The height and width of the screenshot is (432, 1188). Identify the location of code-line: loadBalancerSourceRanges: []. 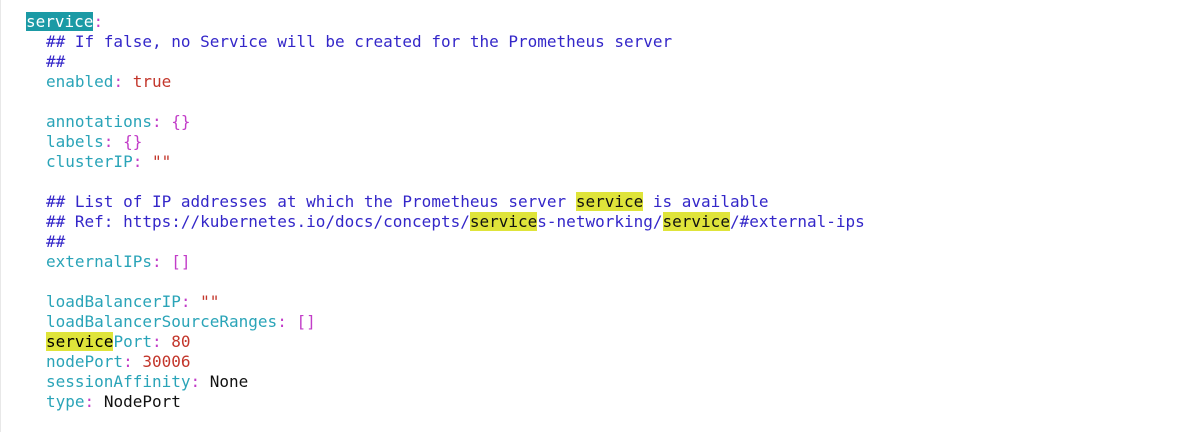
(181, 321).